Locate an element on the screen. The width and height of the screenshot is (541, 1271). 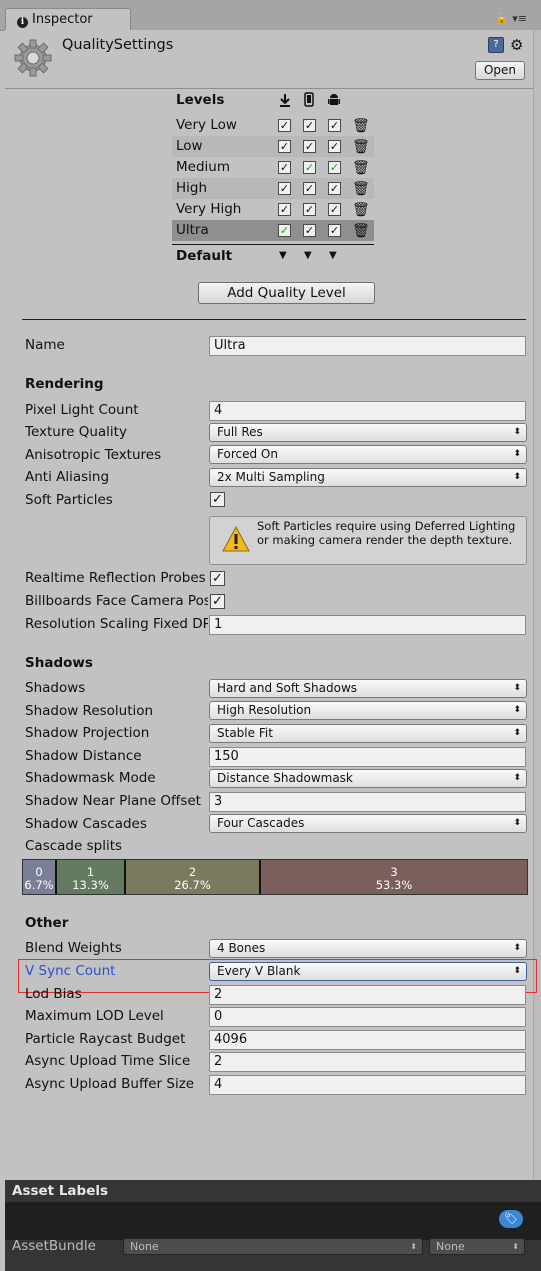
pixel-light-count-field: 4 is located at coordinates (367, 411).